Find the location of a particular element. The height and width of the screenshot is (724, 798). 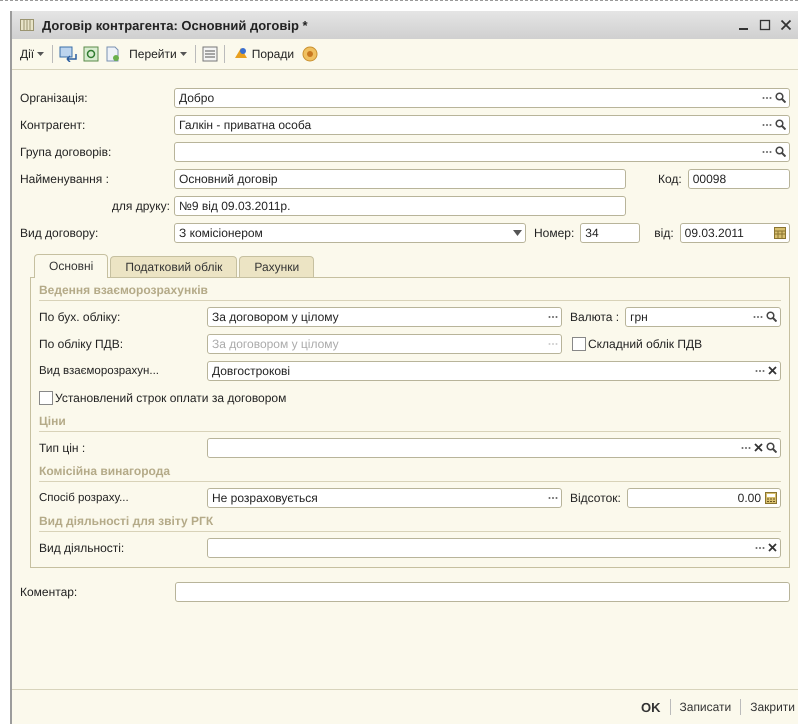

calendar-icon is located at coordinates (780, 232).